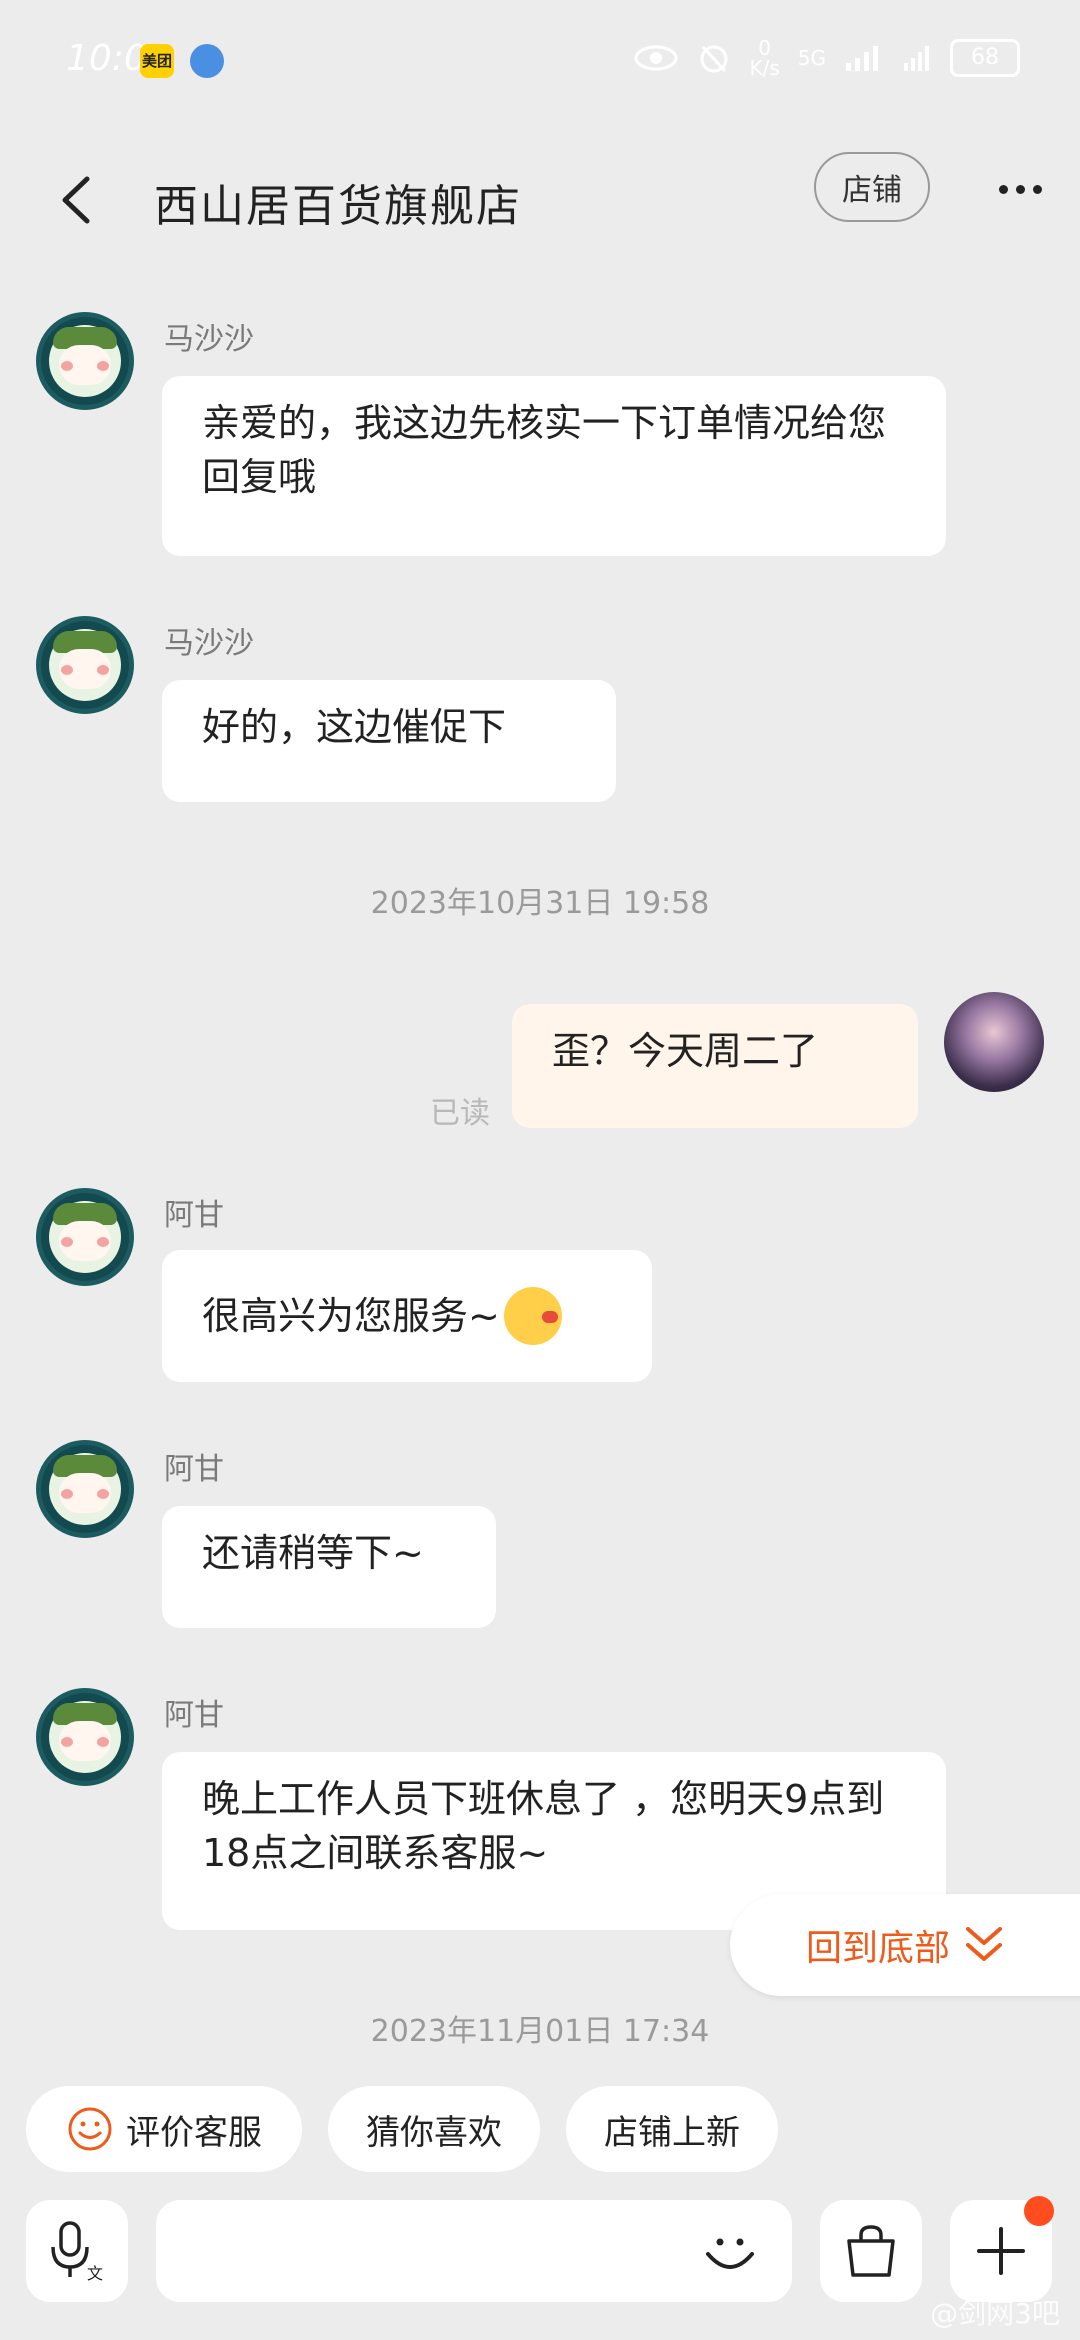  I want to click on net-speed: 0 K/s, so click(764, 58).